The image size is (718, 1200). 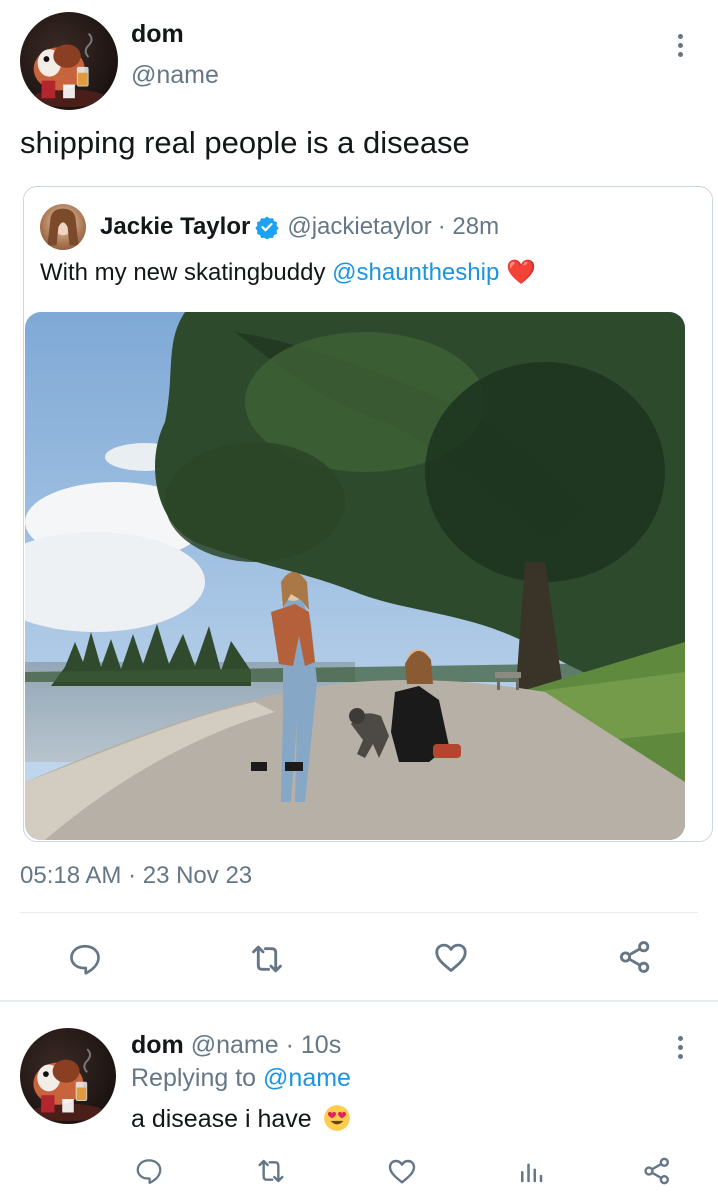 I want to click on divider-bottom, so click(x=359, y=1001).